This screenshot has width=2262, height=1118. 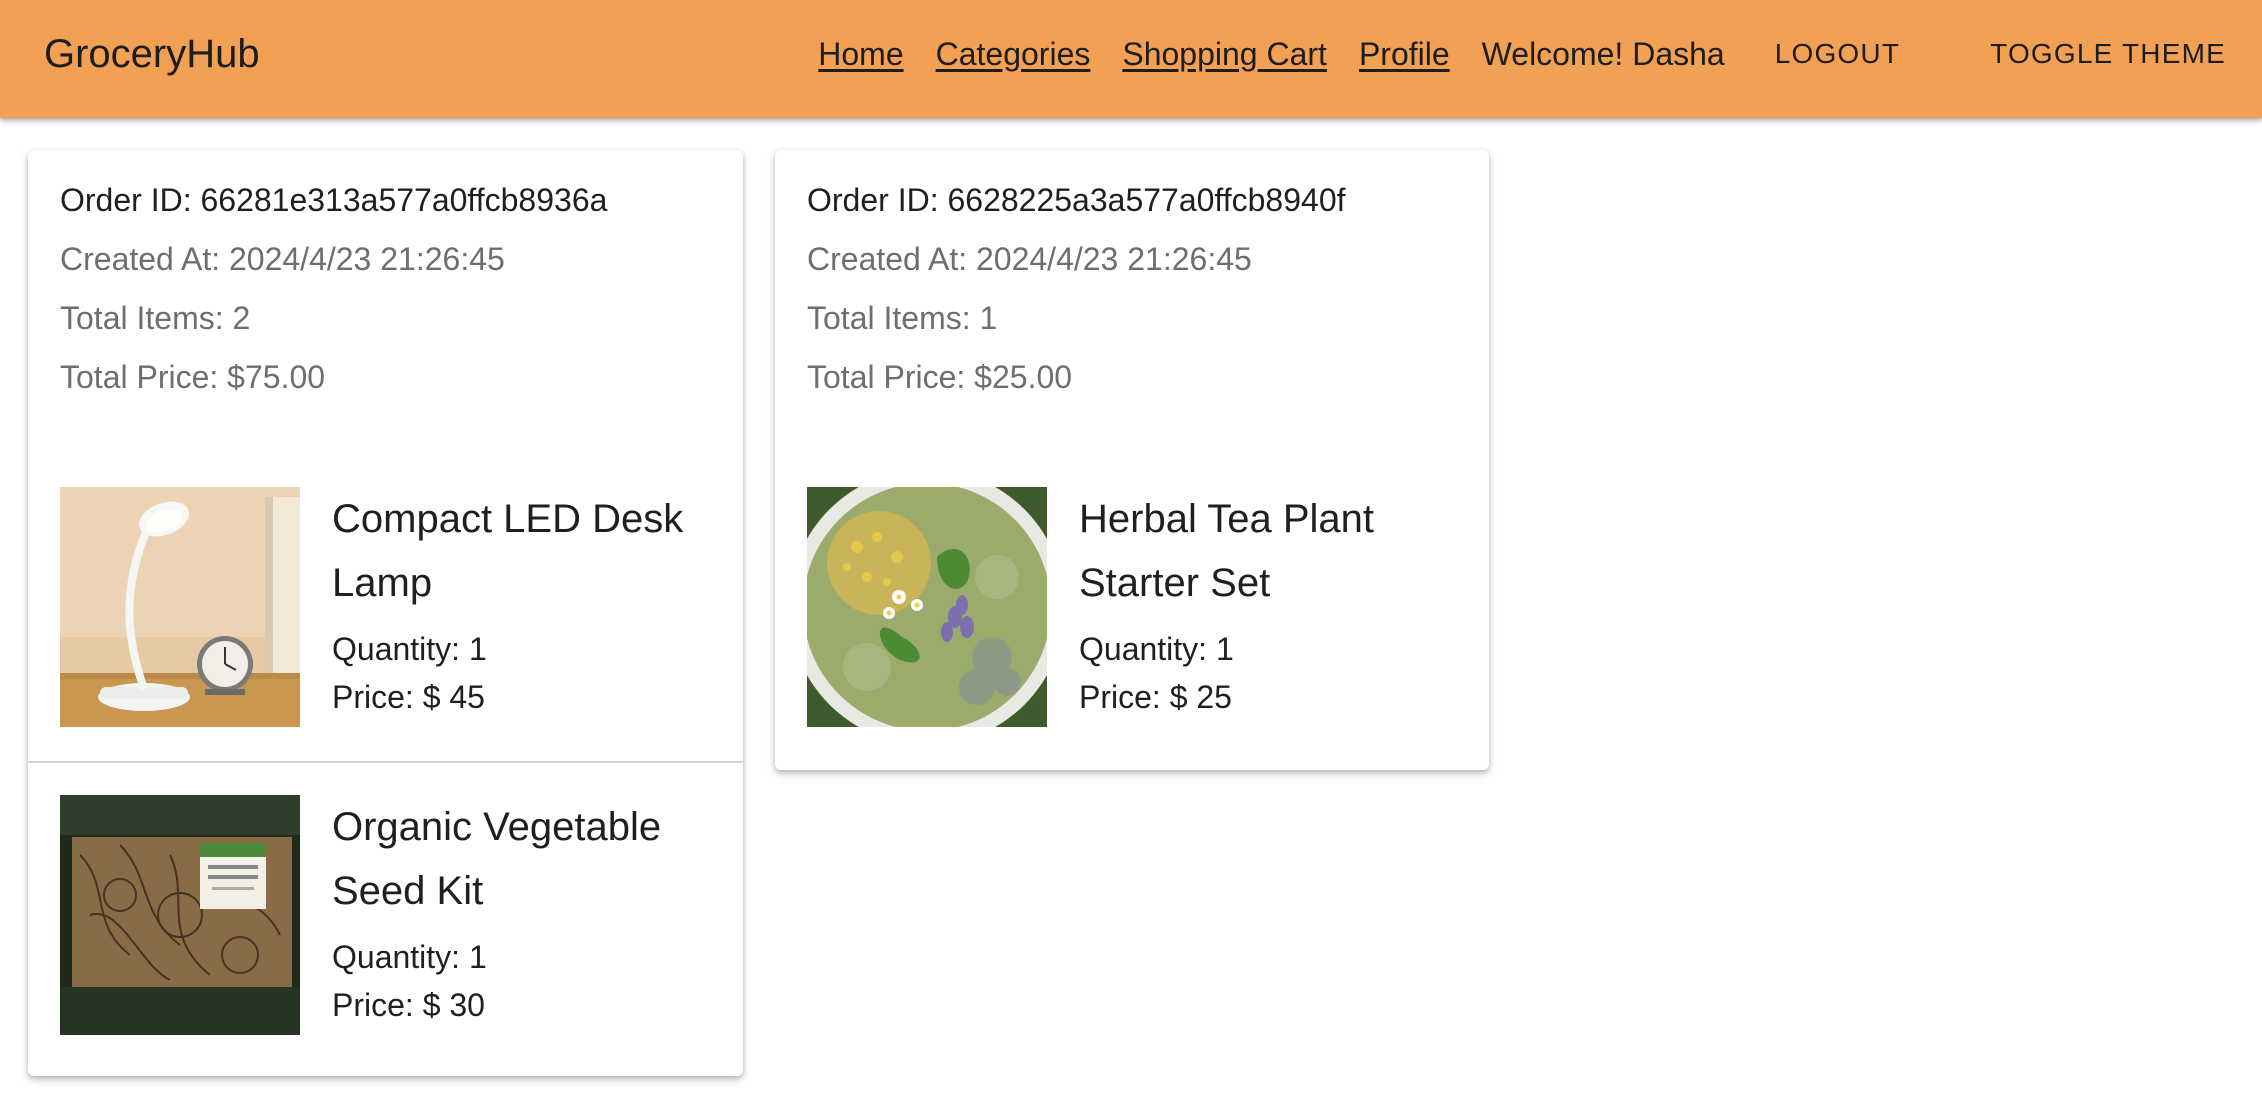 What do you see at coordinates (1224, 54) in the screenshot?
I see `nav-link-shopping-cart: Shopping Cart` at bounding box center [1224, 54].